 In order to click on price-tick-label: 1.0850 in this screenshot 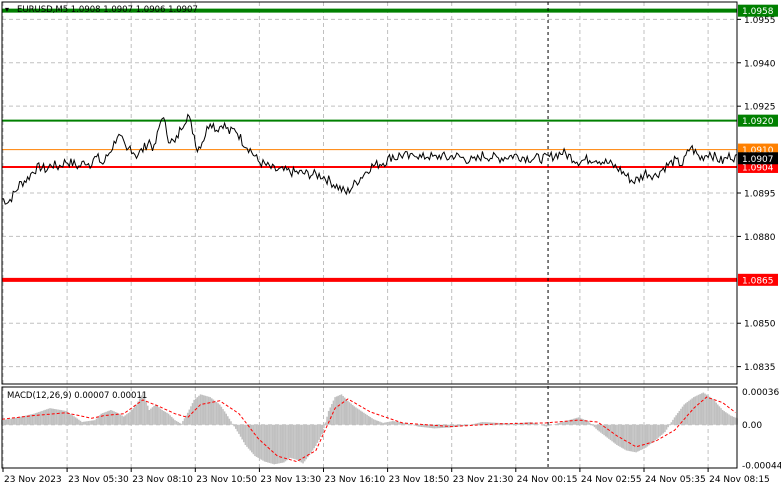, I will do `click(760, 325)`.